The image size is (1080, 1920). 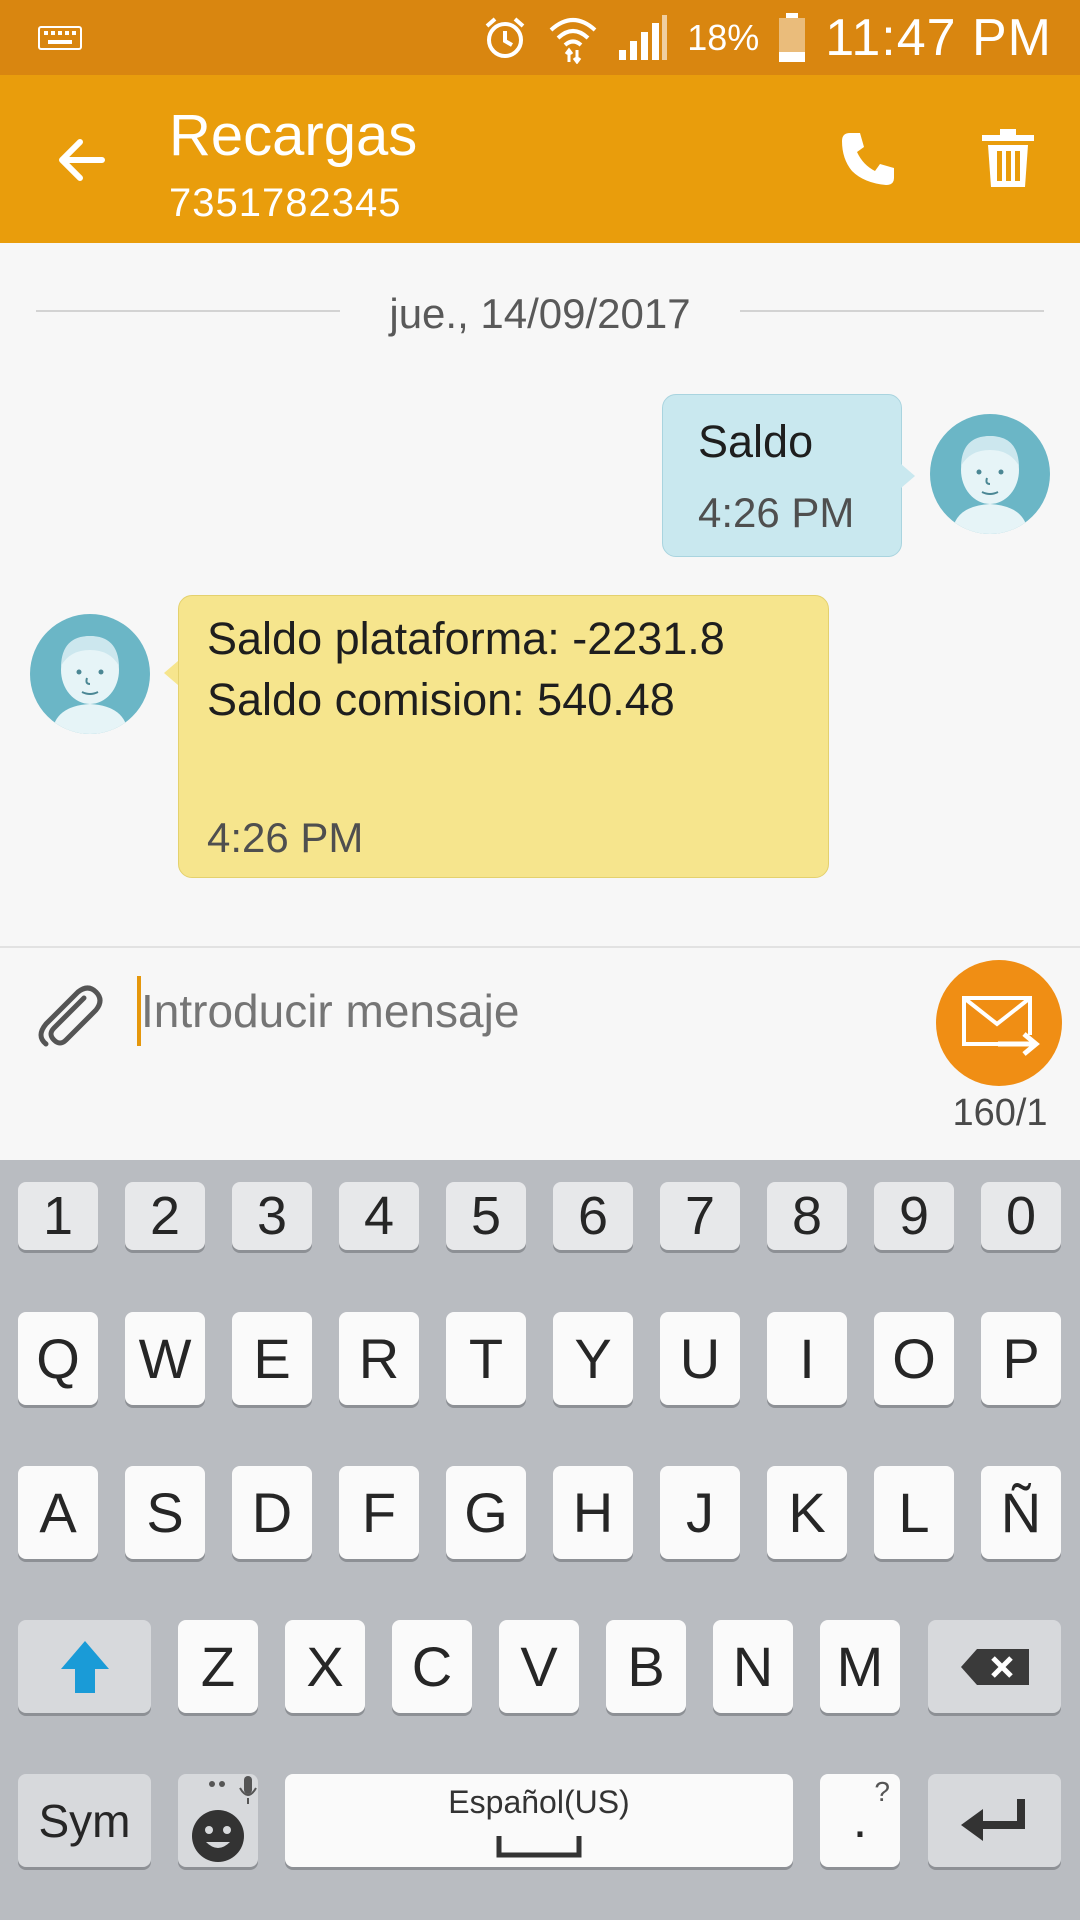 I want to click on emoji-key, so click(x=218, y=1820).